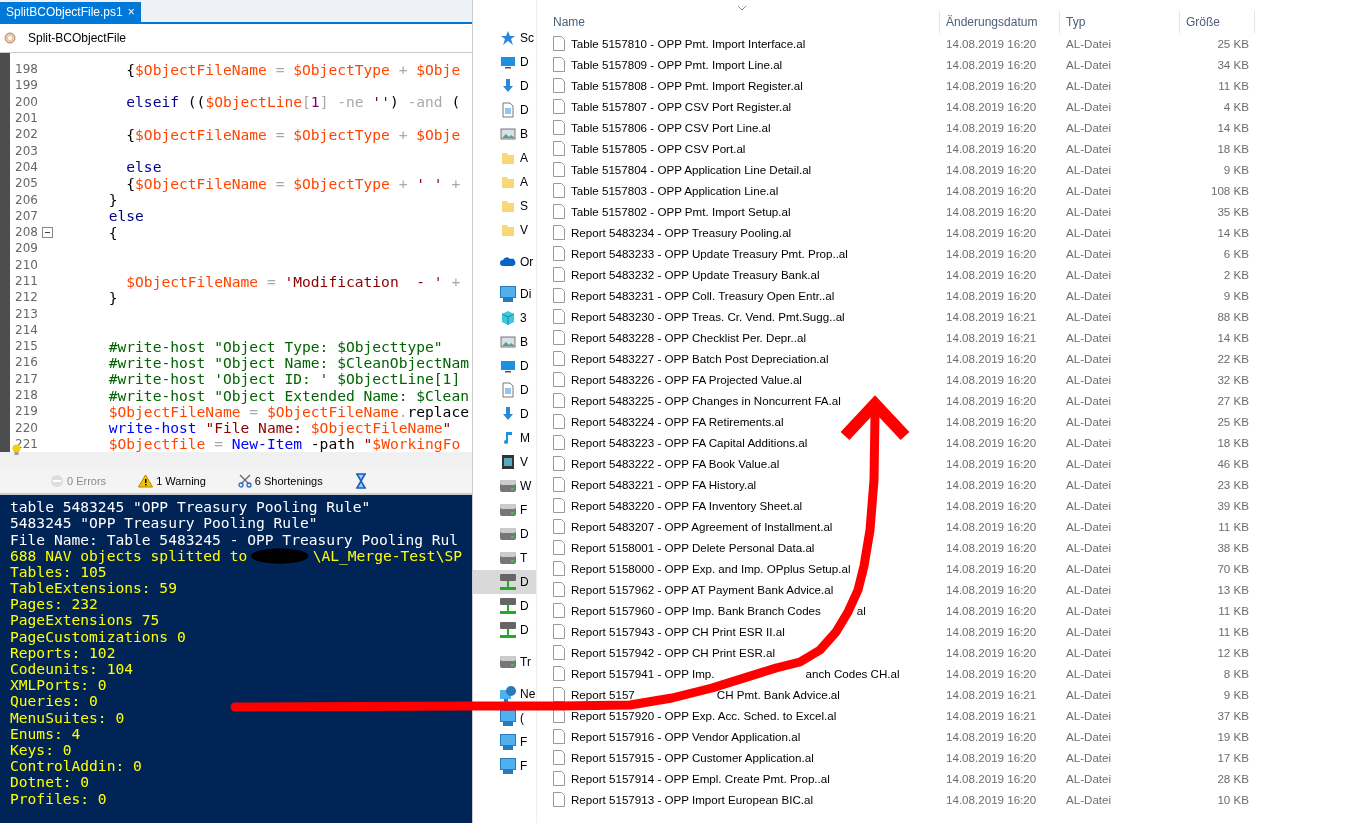  What do you see at coordinates (504, 438) in the screenshot?
I see `nav-item: M` at bounding box center [504, 438].